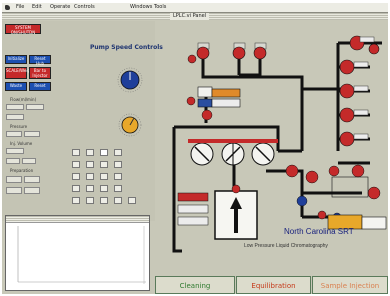 The height and width of the screenshot is (296, 390). I want to click on flow-rate-knob, so click(130, 125).